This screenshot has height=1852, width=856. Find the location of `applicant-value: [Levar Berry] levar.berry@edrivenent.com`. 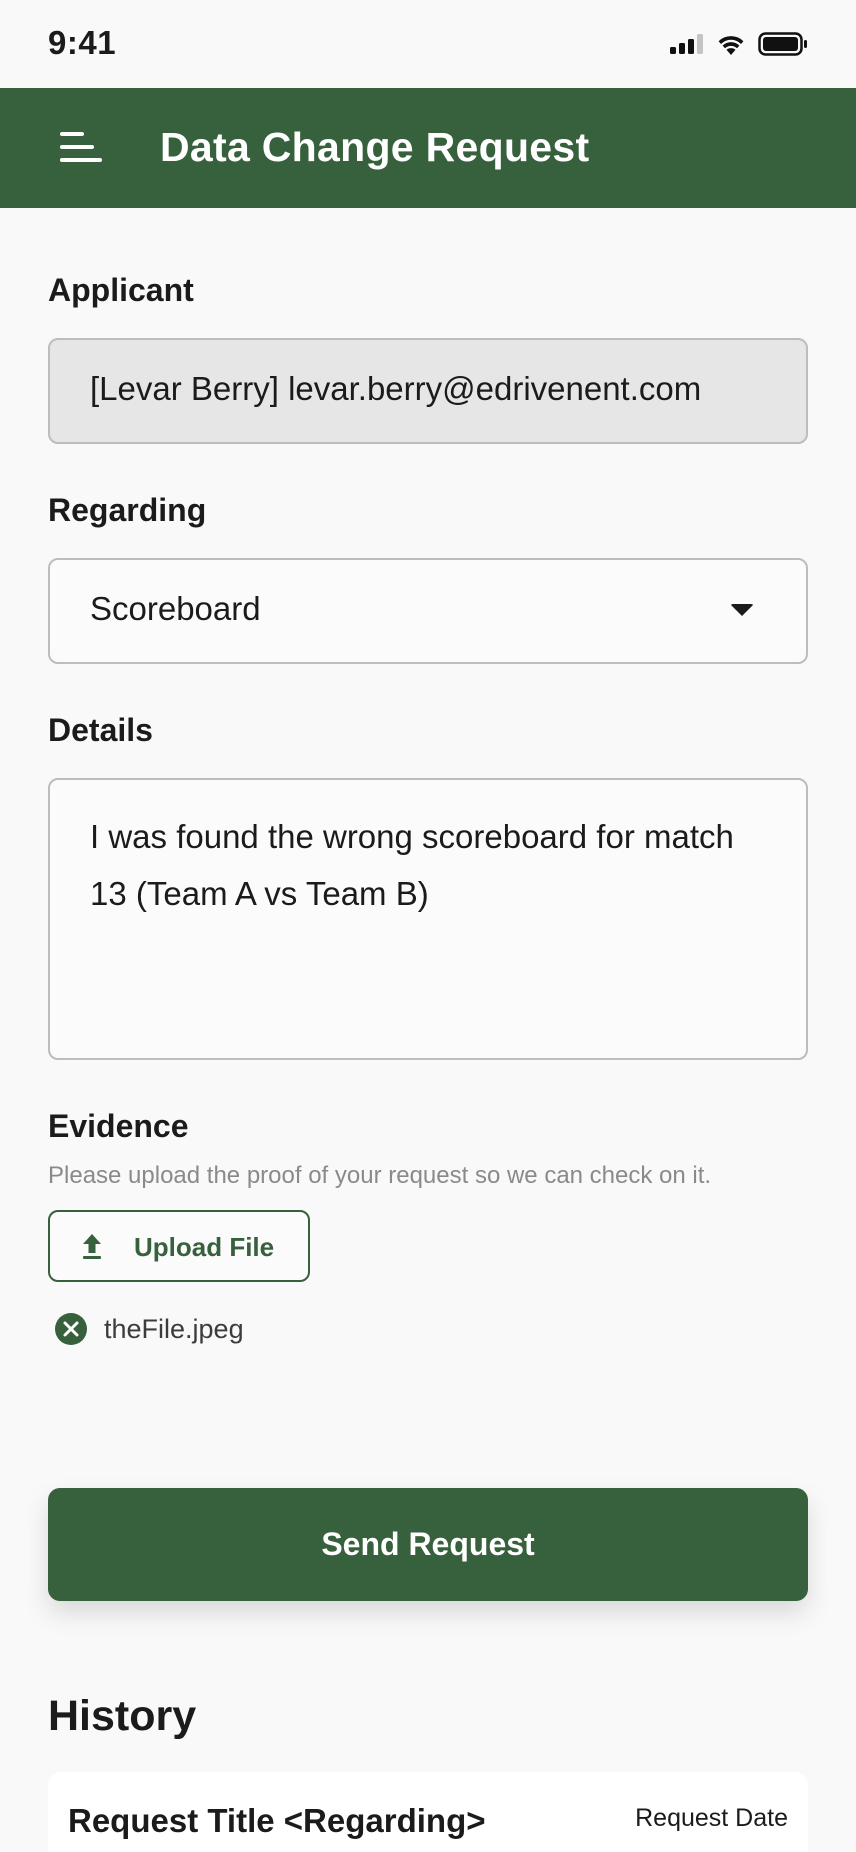

applicant-value: [Levar Berry] levar.berry@edrivenent.com is located at coordinates (396, 388).